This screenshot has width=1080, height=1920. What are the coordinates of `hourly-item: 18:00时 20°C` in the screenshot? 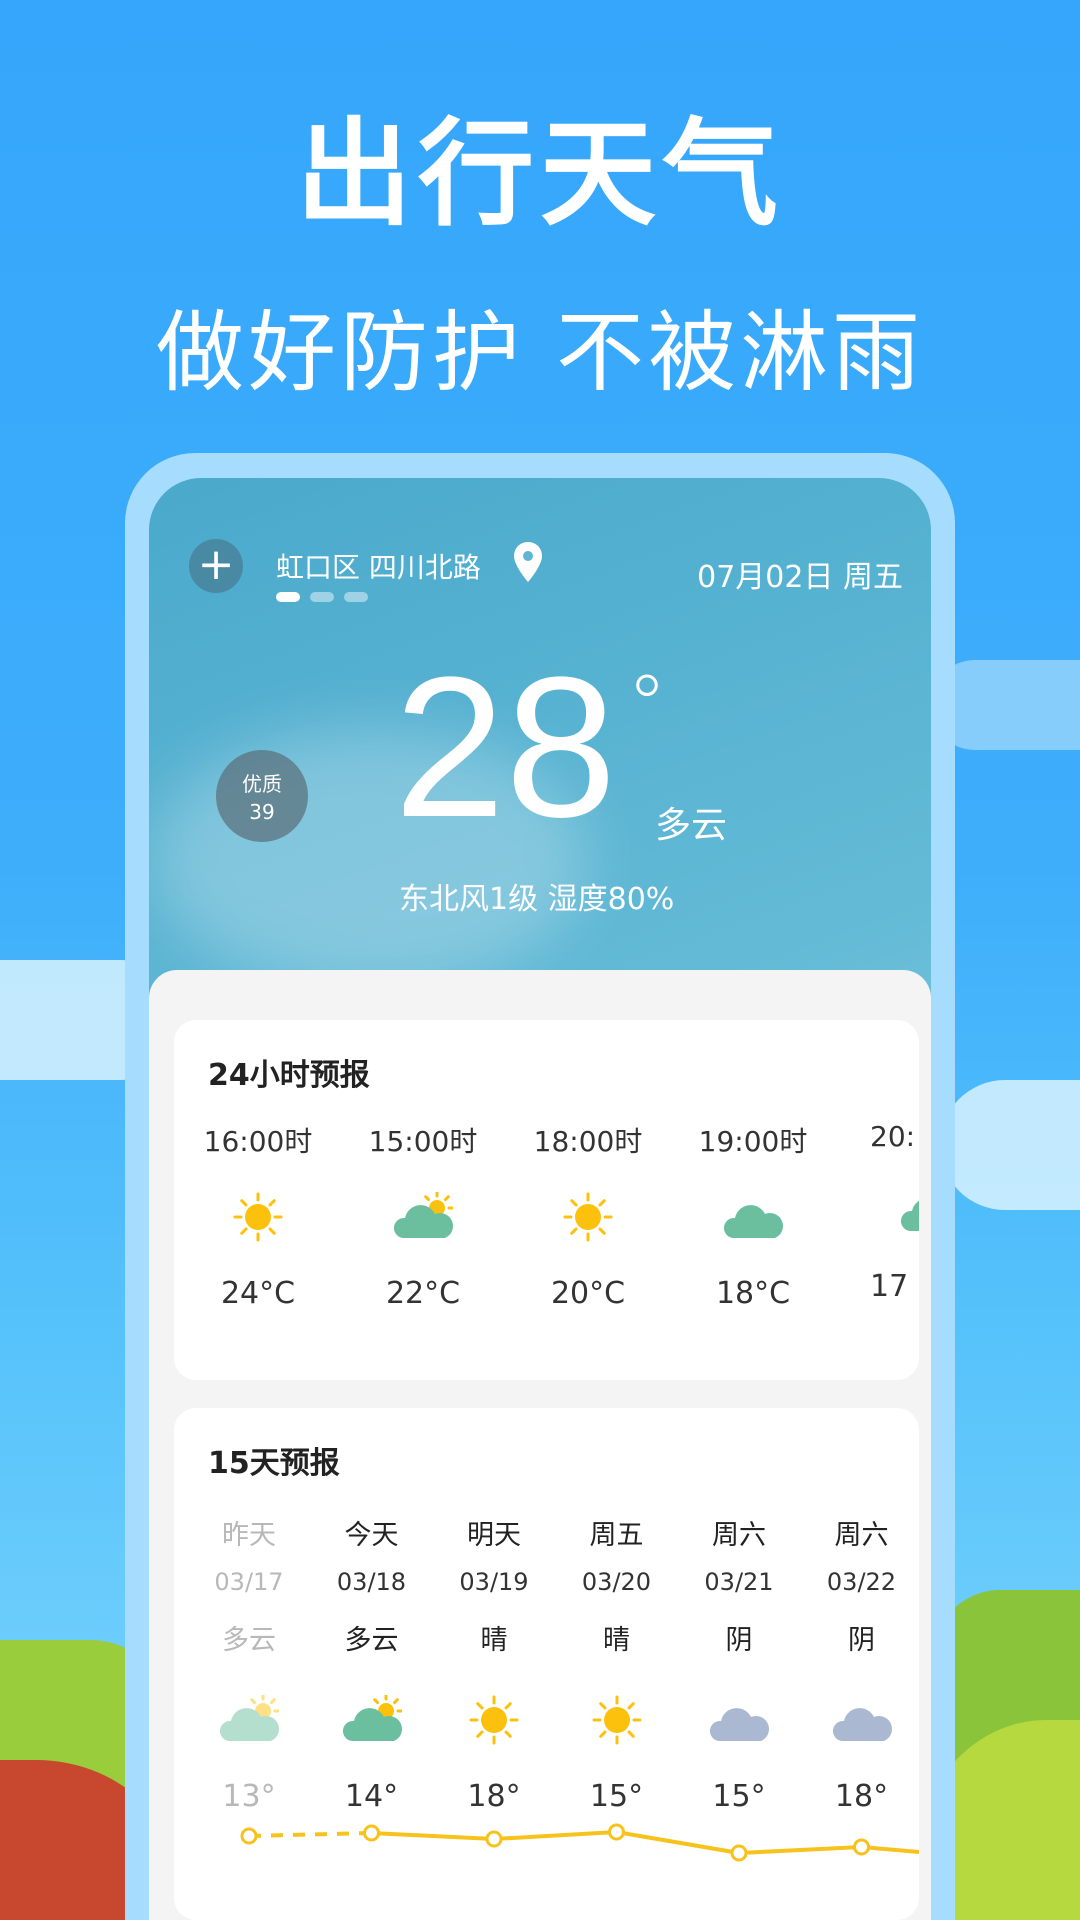 It's located at (588, 1215).